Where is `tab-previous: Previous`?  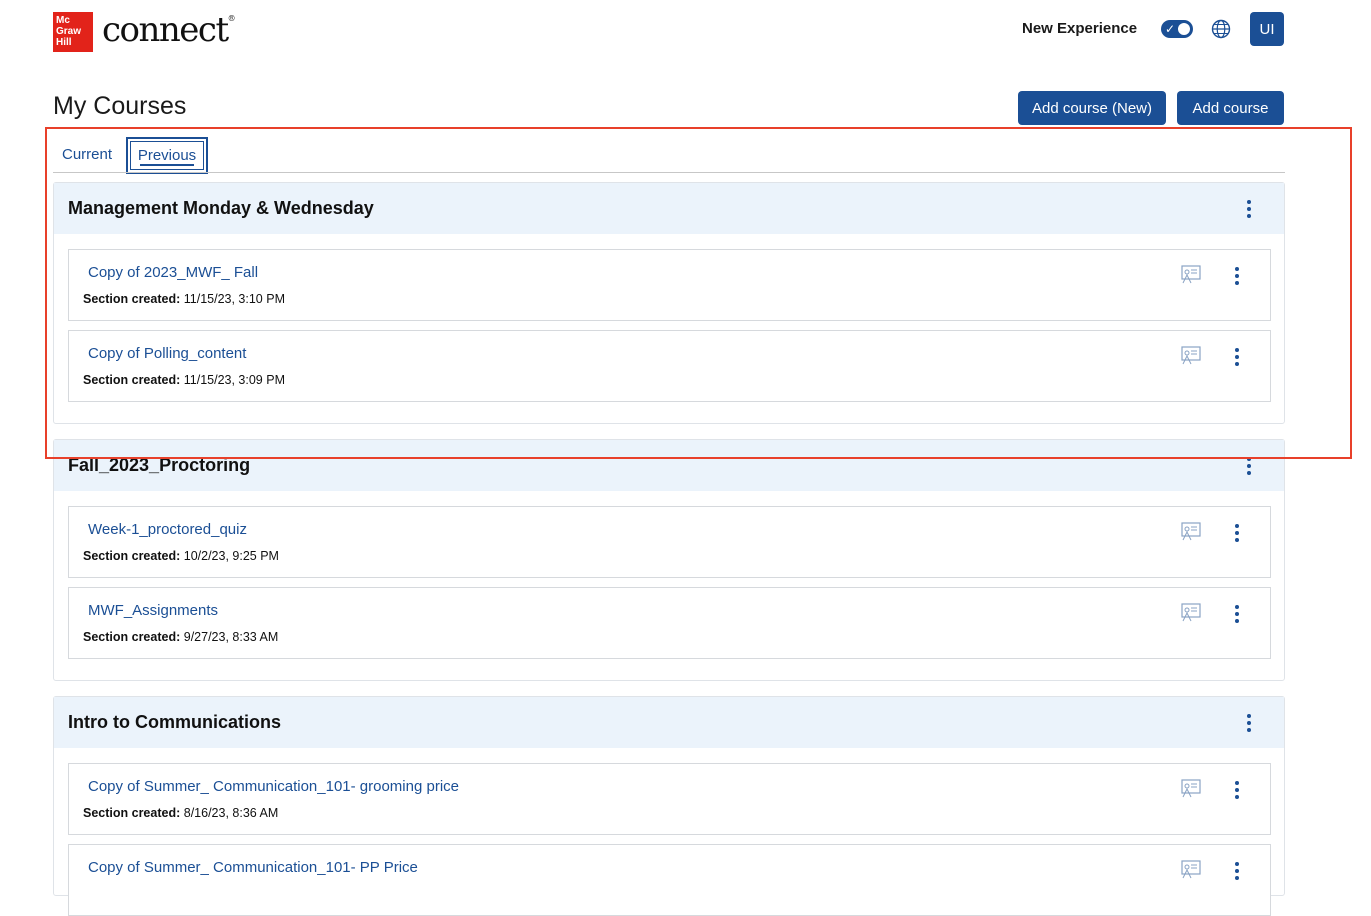
tab-previous: Previous is located at coordinates (167, 155).